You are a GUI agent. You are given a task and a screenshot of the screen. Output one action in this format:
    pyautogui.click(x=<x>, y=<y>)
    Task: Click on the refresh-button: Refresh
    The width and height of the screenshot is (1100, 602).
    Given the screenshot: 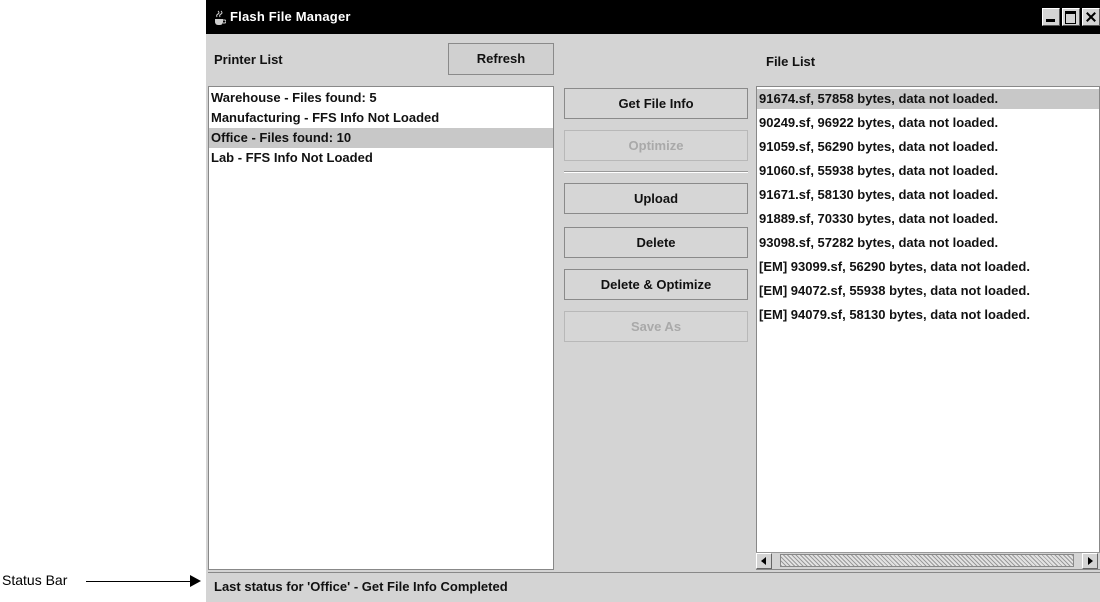 What is the action you would take?
    pyautogui.click(x=501, y=59)
    